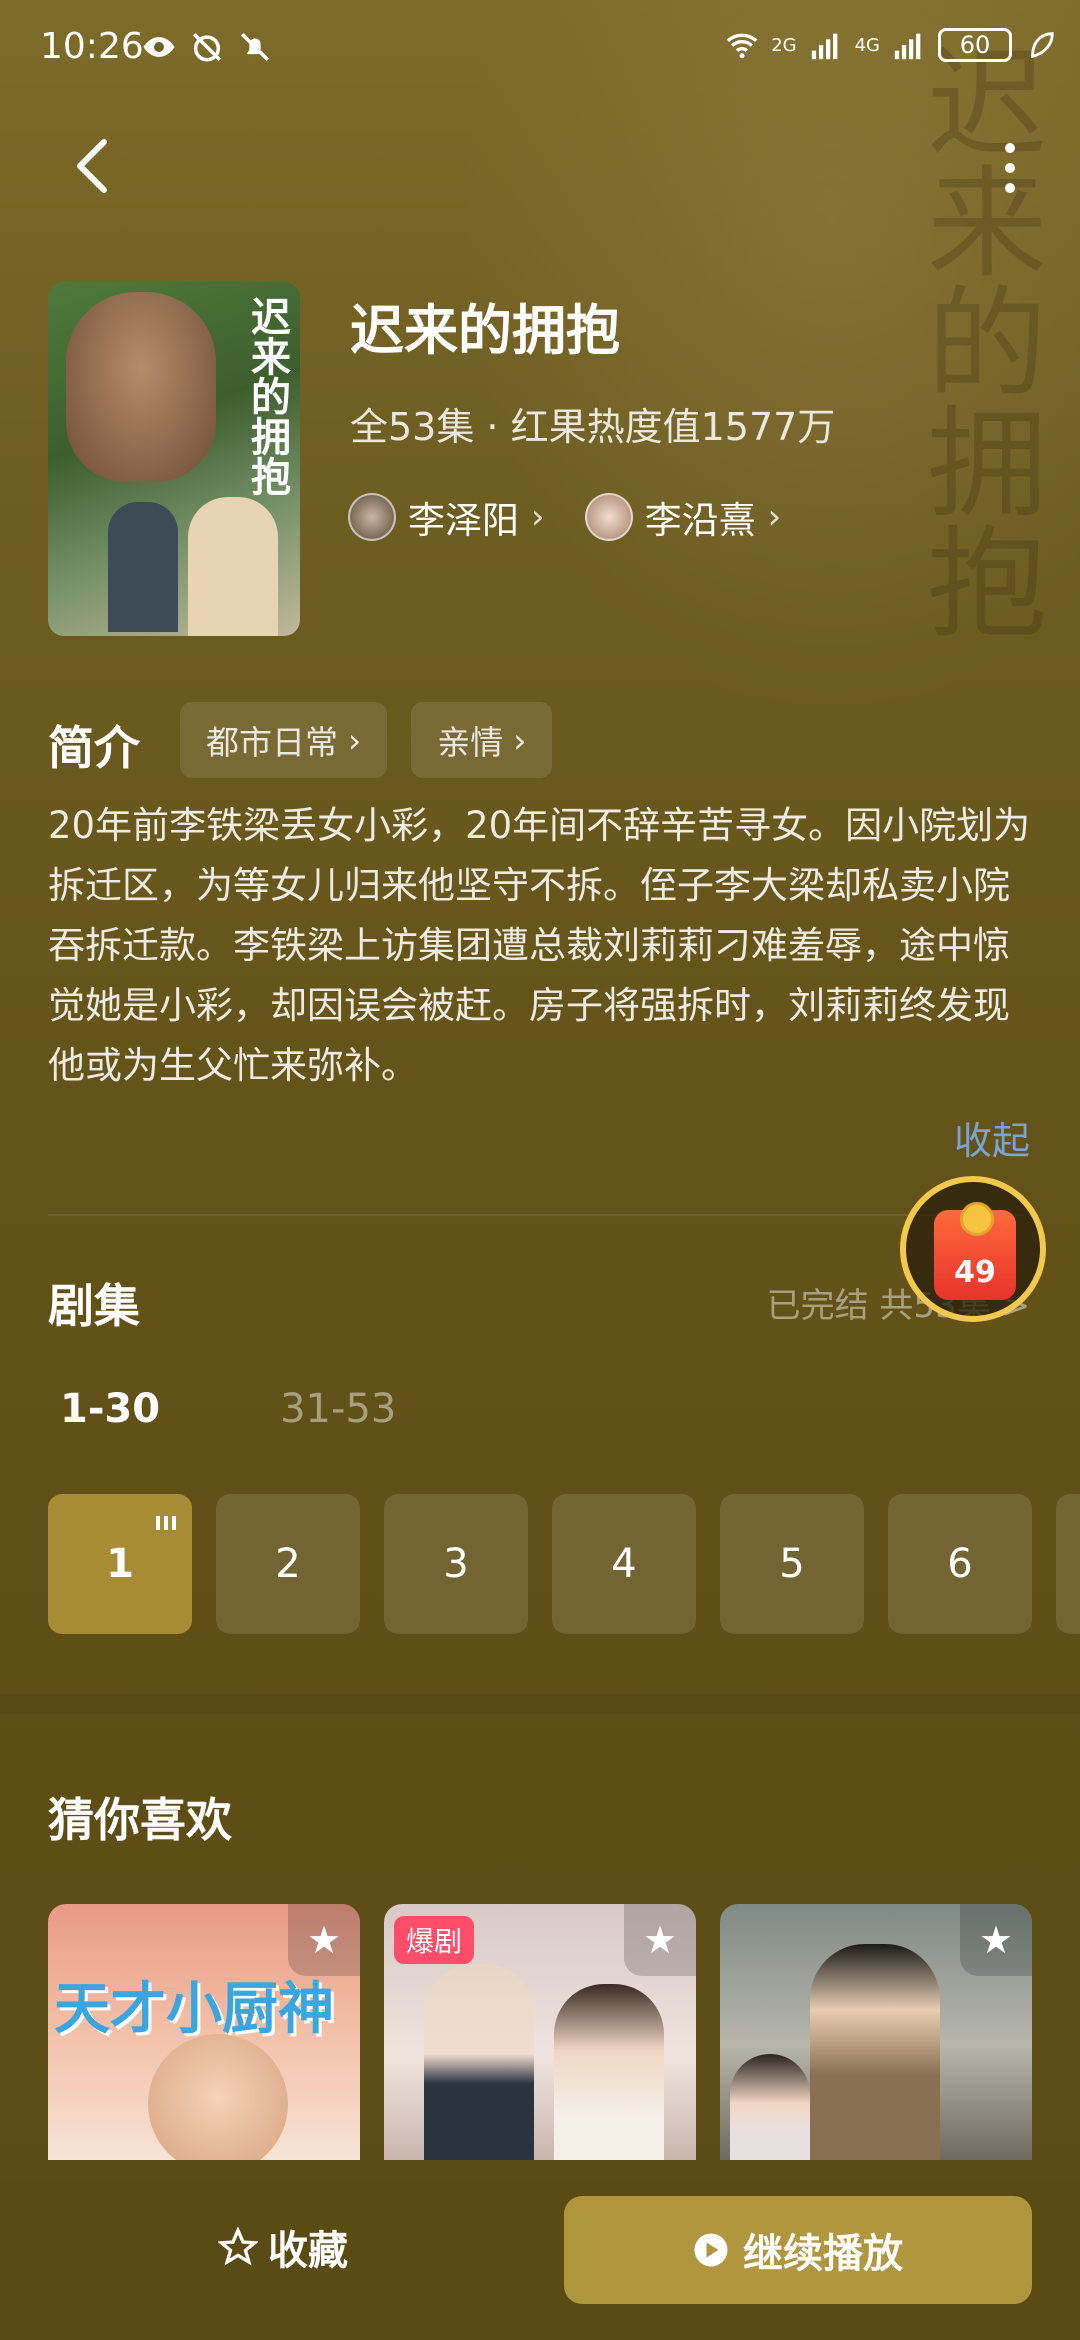  Describe the element at coordinates (159, 47) in the screenshot. I see `eye-icon` at that location.